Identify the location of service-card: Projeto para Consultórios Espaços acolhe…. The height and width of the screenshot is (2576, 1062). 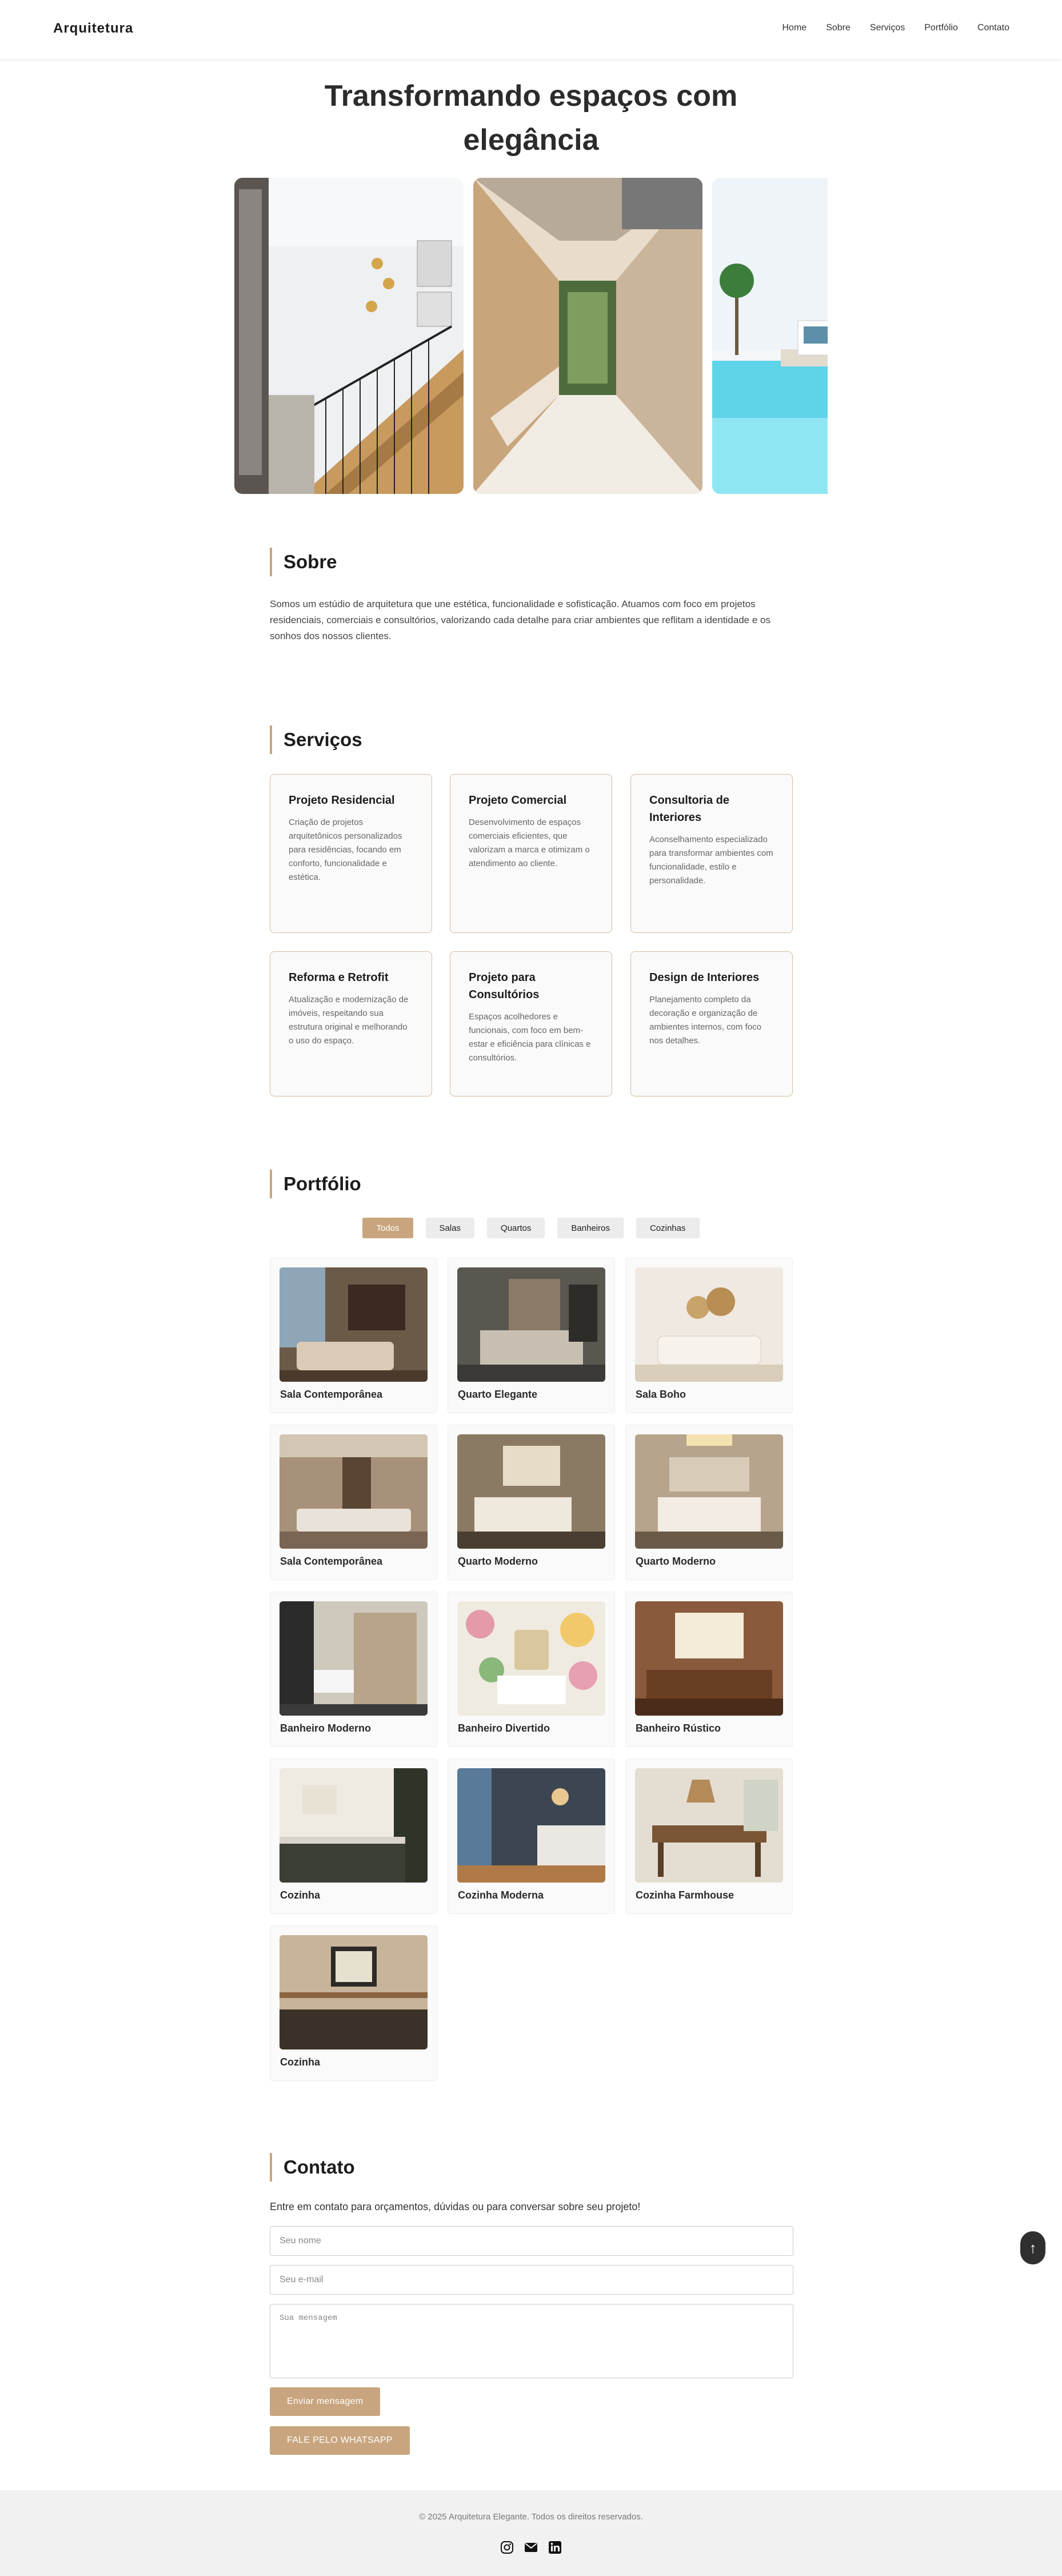
(531, 1023).